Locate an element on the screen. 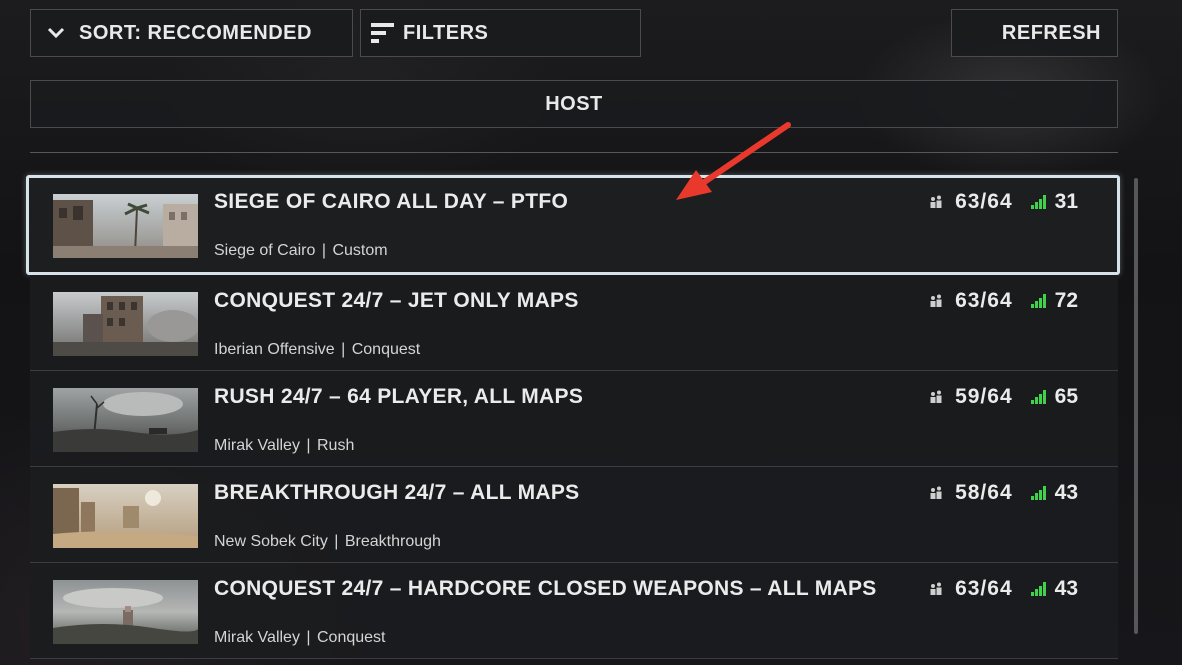 Image resolution: width=1182 pixels, height=665 pixels. sort-dropdown: SORT: RECCOMENDED is located at coordinates (191, 33).